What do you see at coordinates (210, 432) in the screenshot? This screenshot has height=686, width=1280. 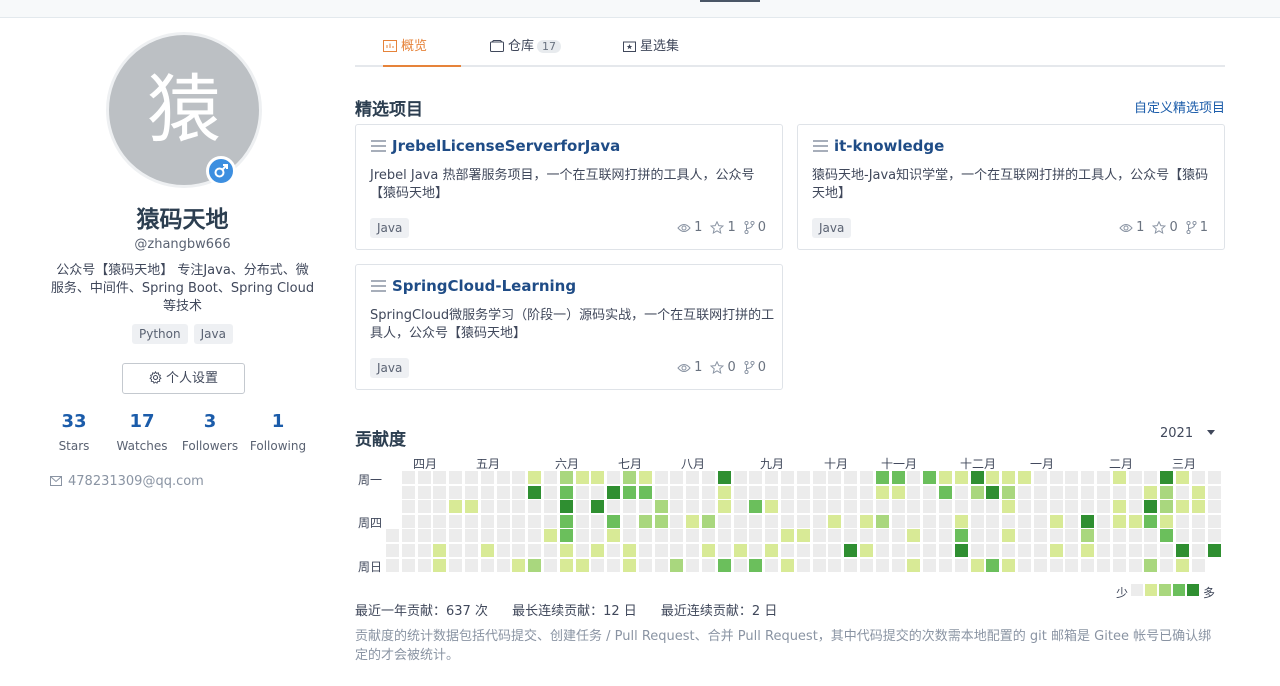 I see `stat-followers: 3 Followers` at bounding box center [210, 432].